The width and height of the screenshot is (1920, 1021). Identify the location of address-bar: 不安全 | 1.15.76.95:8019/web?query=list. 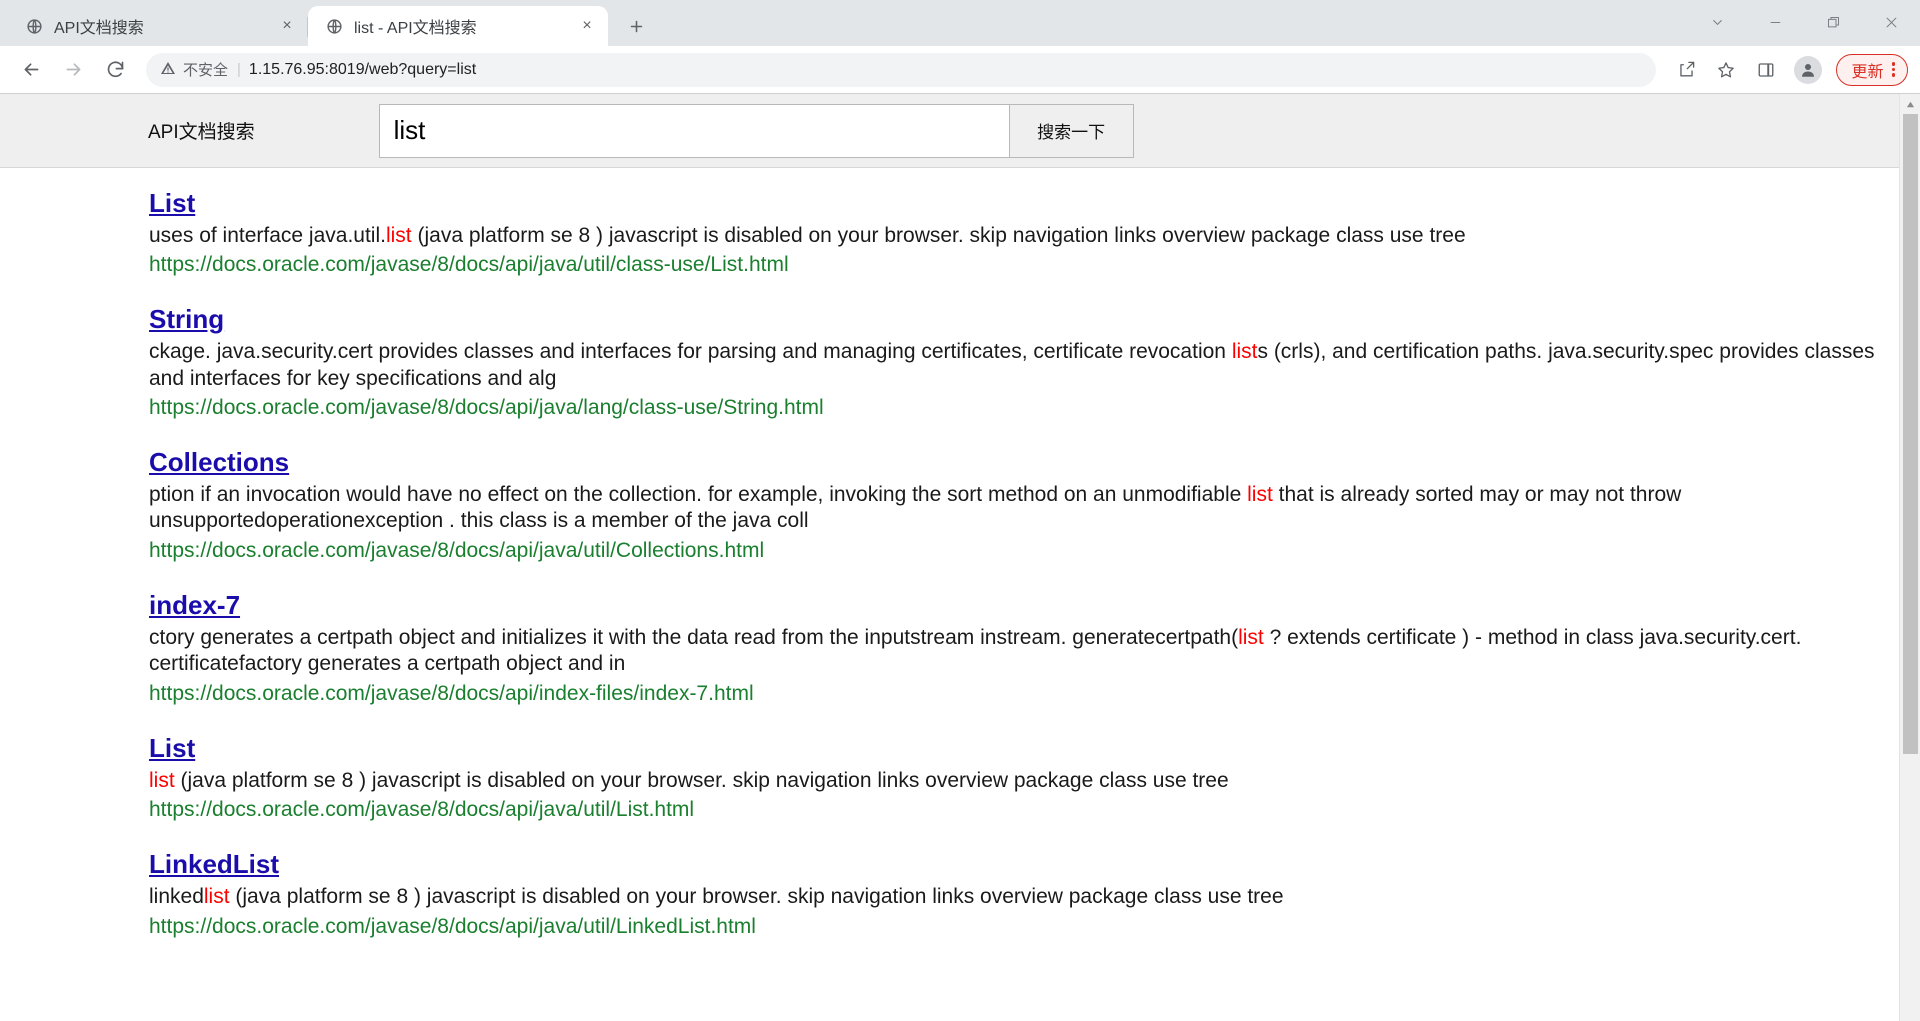
(901, 69).